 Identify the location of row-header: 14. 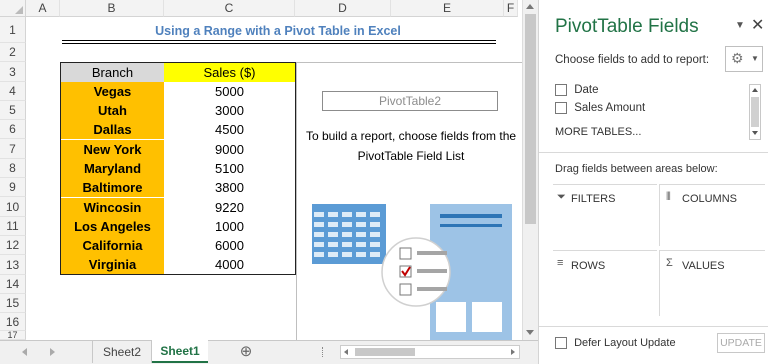
(13, 284).